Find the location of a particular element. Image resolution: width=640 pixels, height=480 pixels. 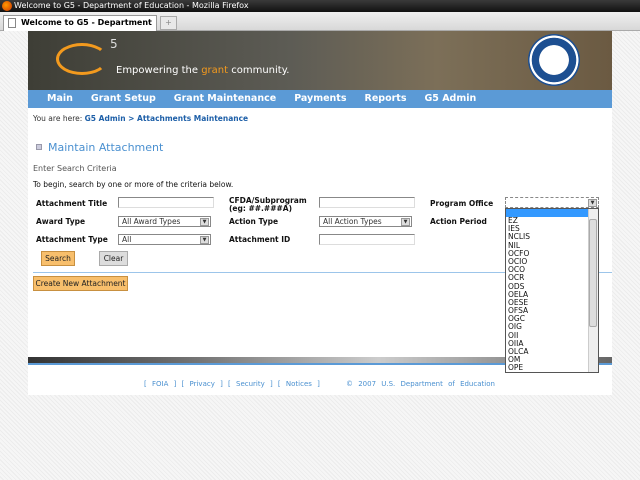

new-tab-button: + is located at coordinates (168, 23).